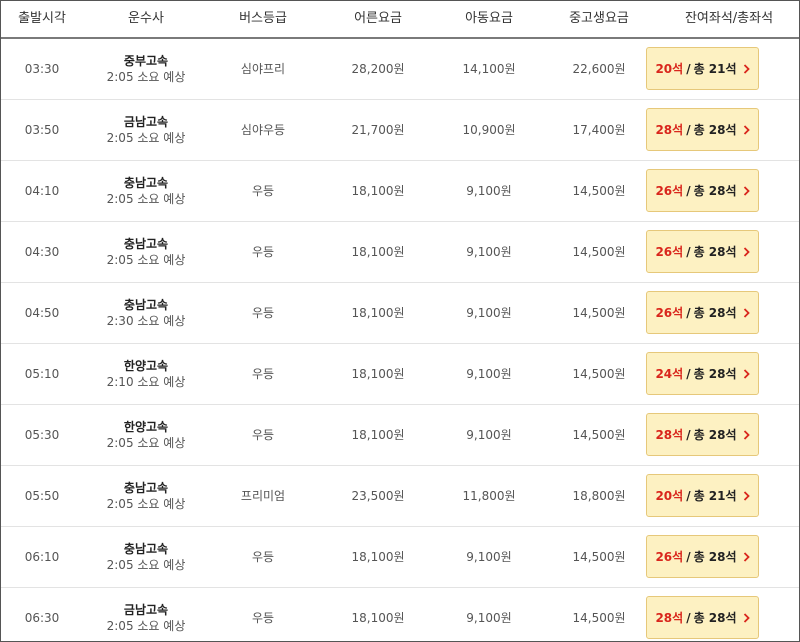 This screenshot has width=800, height=642. What do you see at coordinates (42, 496) in the screenshot?
I see `departure-time: 05:50` at bounding box center [42, 496].